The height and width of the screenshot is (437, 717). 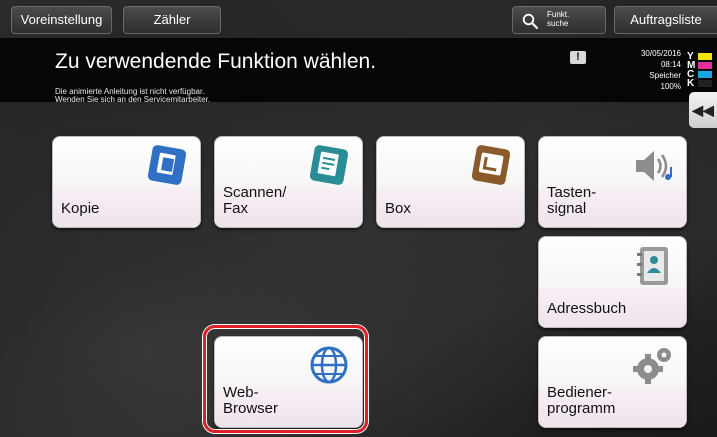 I want to click on address-book-icon, so click(x=652, y=266).